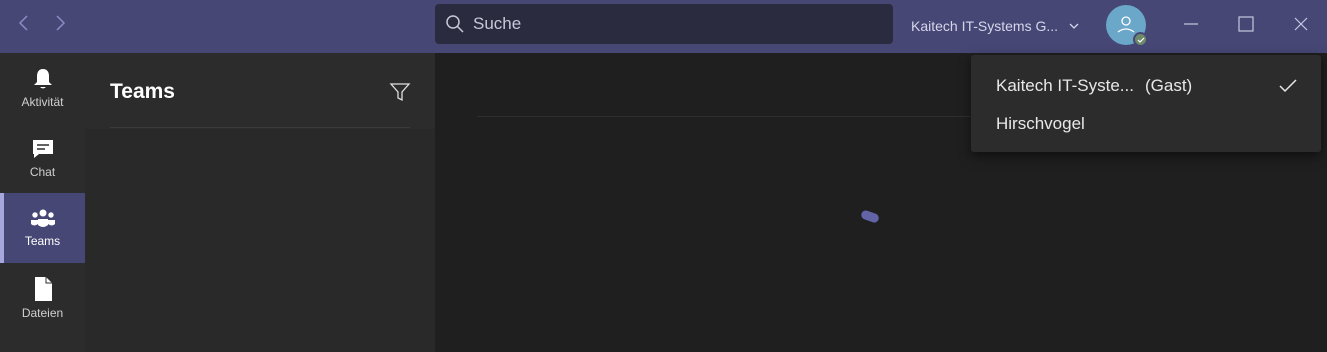  What do you see at coordinates (1146, 124) in the screenshot?
I see `tenant-option-hirschvogel: Hirschvogel` at bounding box center [1146, 124].